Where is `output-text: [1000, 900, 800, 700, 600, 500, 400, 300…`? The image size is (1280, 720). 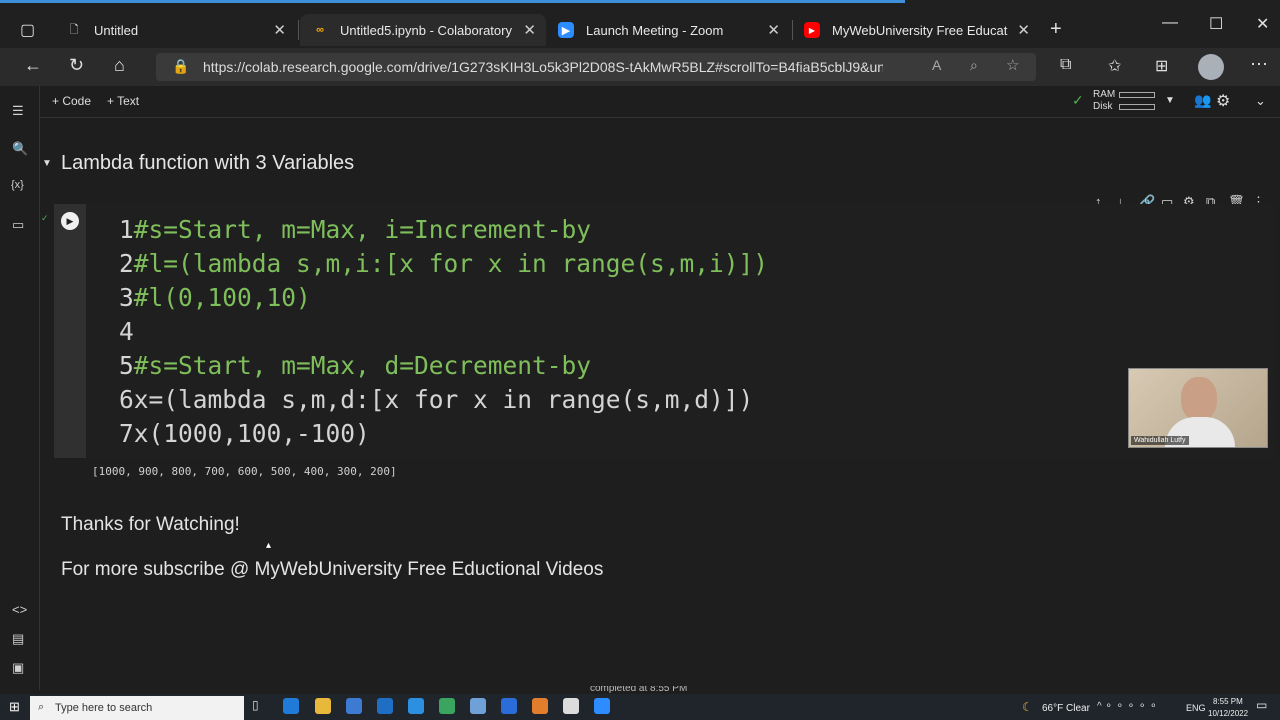 output-text: [1000, 900, 800, 700, 600, 500, 400, 300… is located at coordinates (244, 471).